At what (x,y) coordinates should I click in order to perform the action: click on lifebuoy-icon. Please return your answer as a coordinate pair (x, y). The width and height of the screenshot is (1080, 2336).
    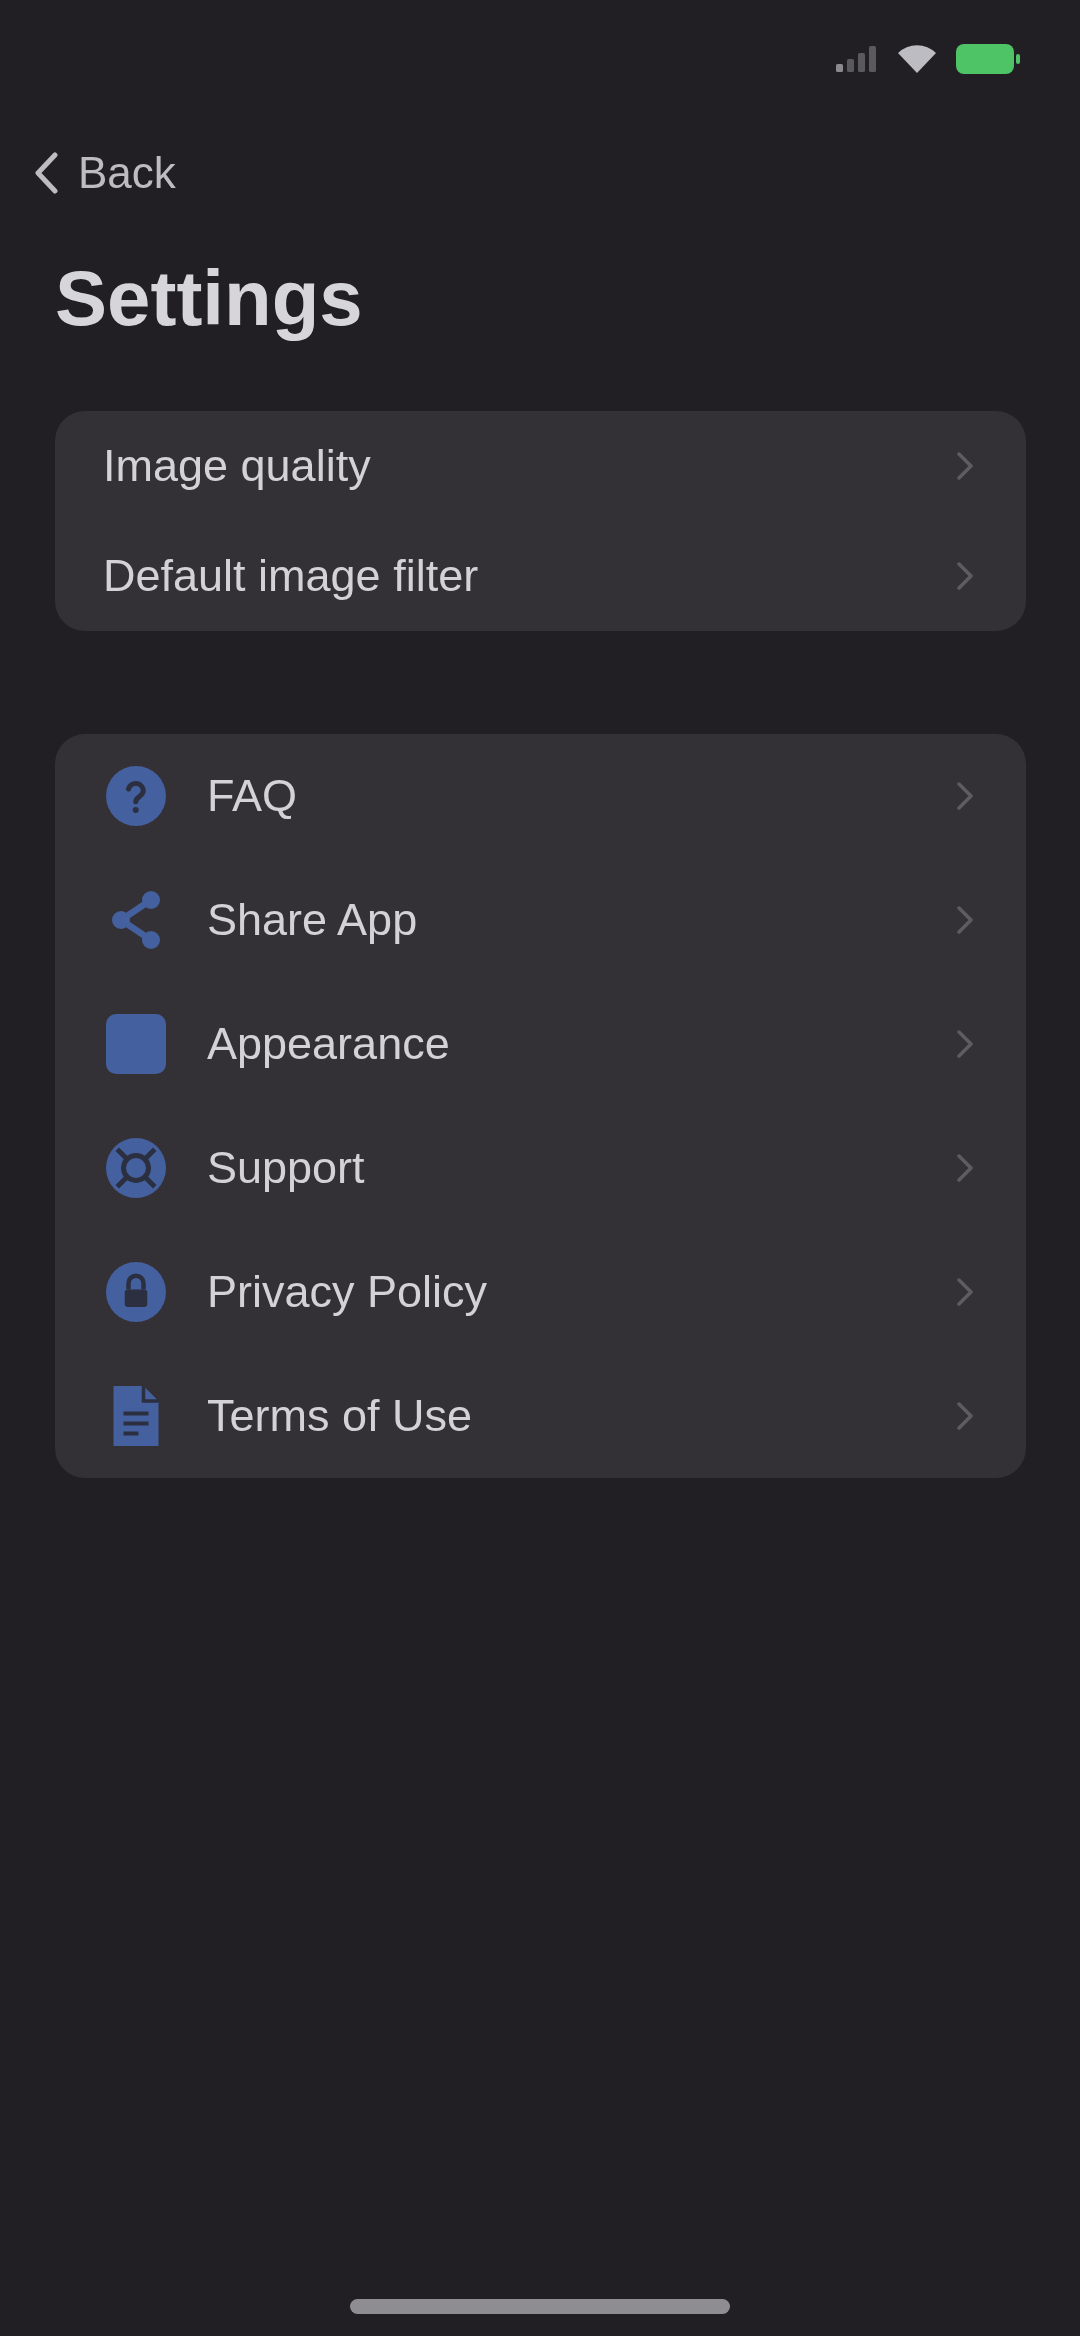
    Looking at the image, I should click on (136, 1168).